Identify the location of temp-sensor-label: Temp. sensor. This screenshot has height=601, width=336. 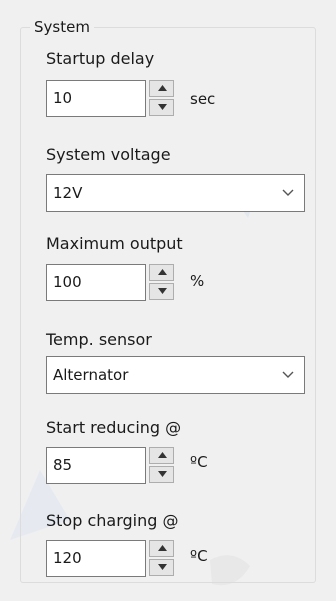
(99, 339).